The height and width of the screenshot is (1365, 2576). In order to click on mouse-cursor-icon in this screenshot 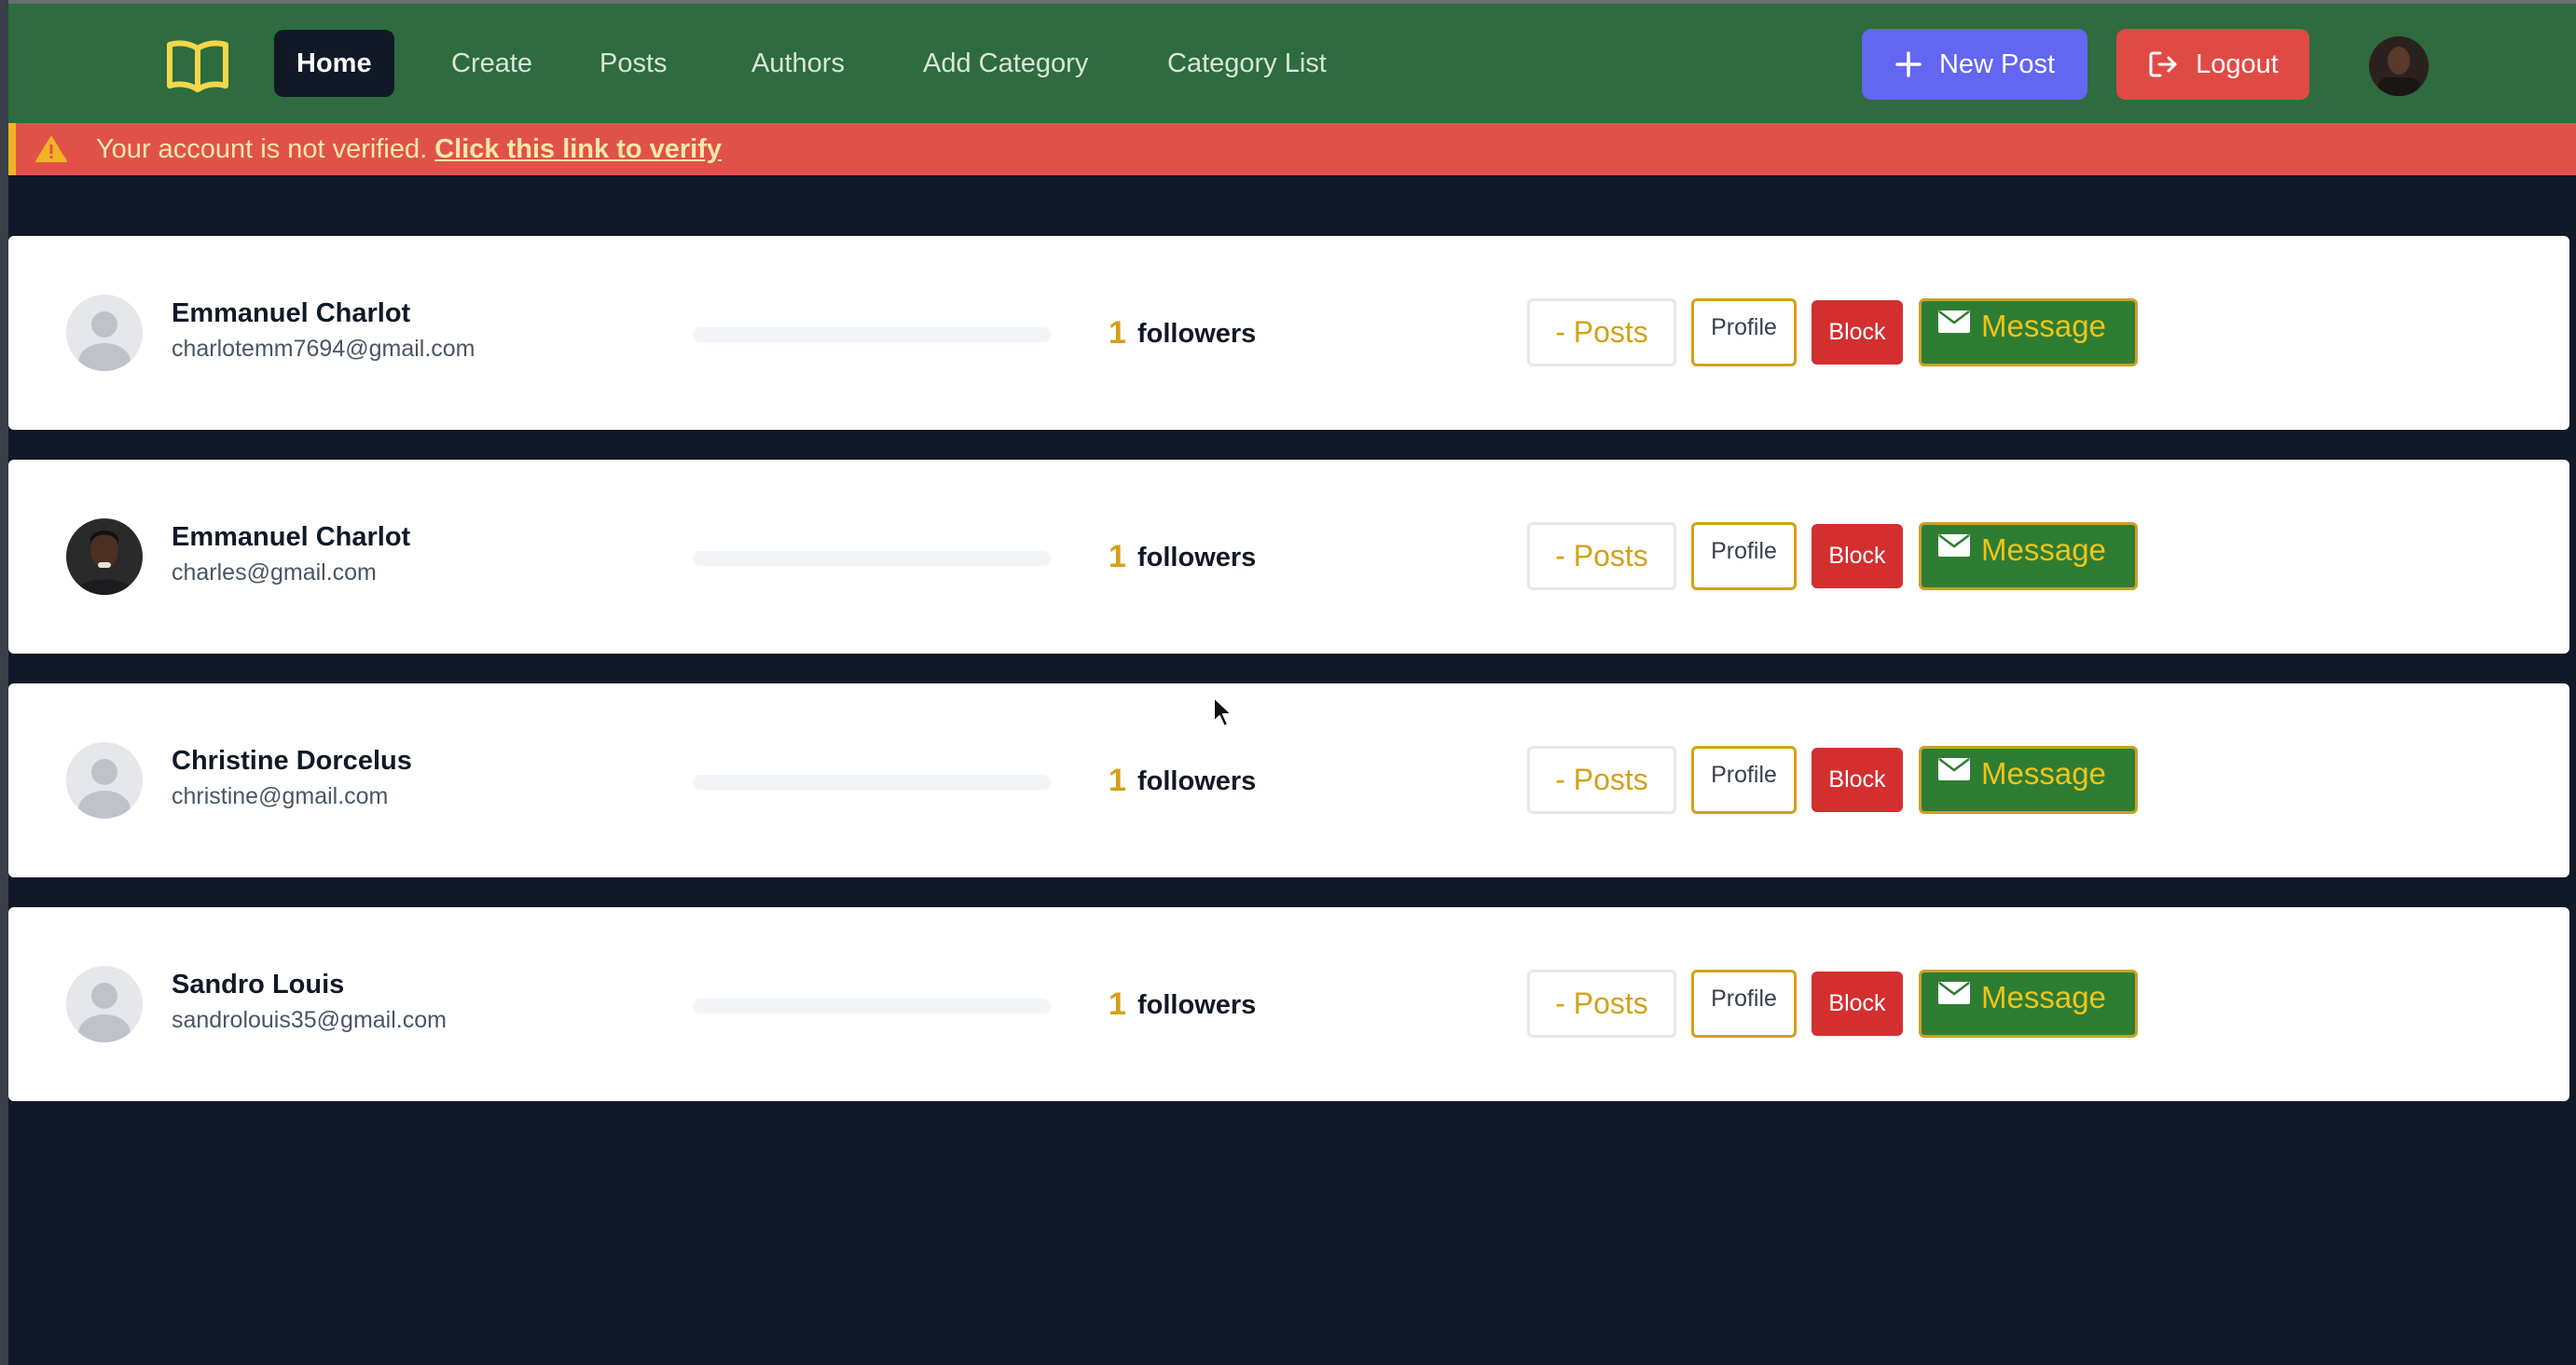, I will do `click(1223, 711)`.